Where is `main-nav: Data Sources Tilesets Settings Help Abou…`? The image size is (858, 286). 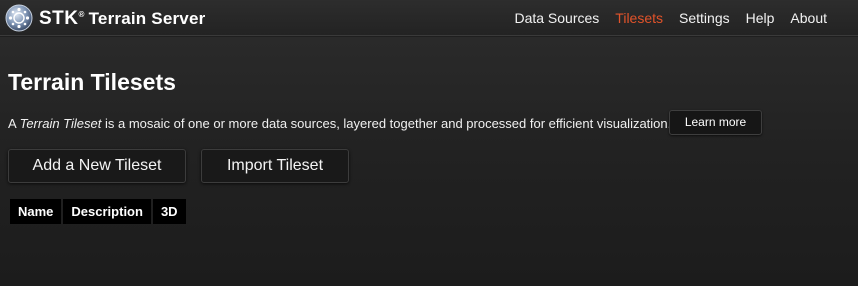
main-nav: Data Sources Tilesets Settings Help Abou… is located at coordinates (670, 18).